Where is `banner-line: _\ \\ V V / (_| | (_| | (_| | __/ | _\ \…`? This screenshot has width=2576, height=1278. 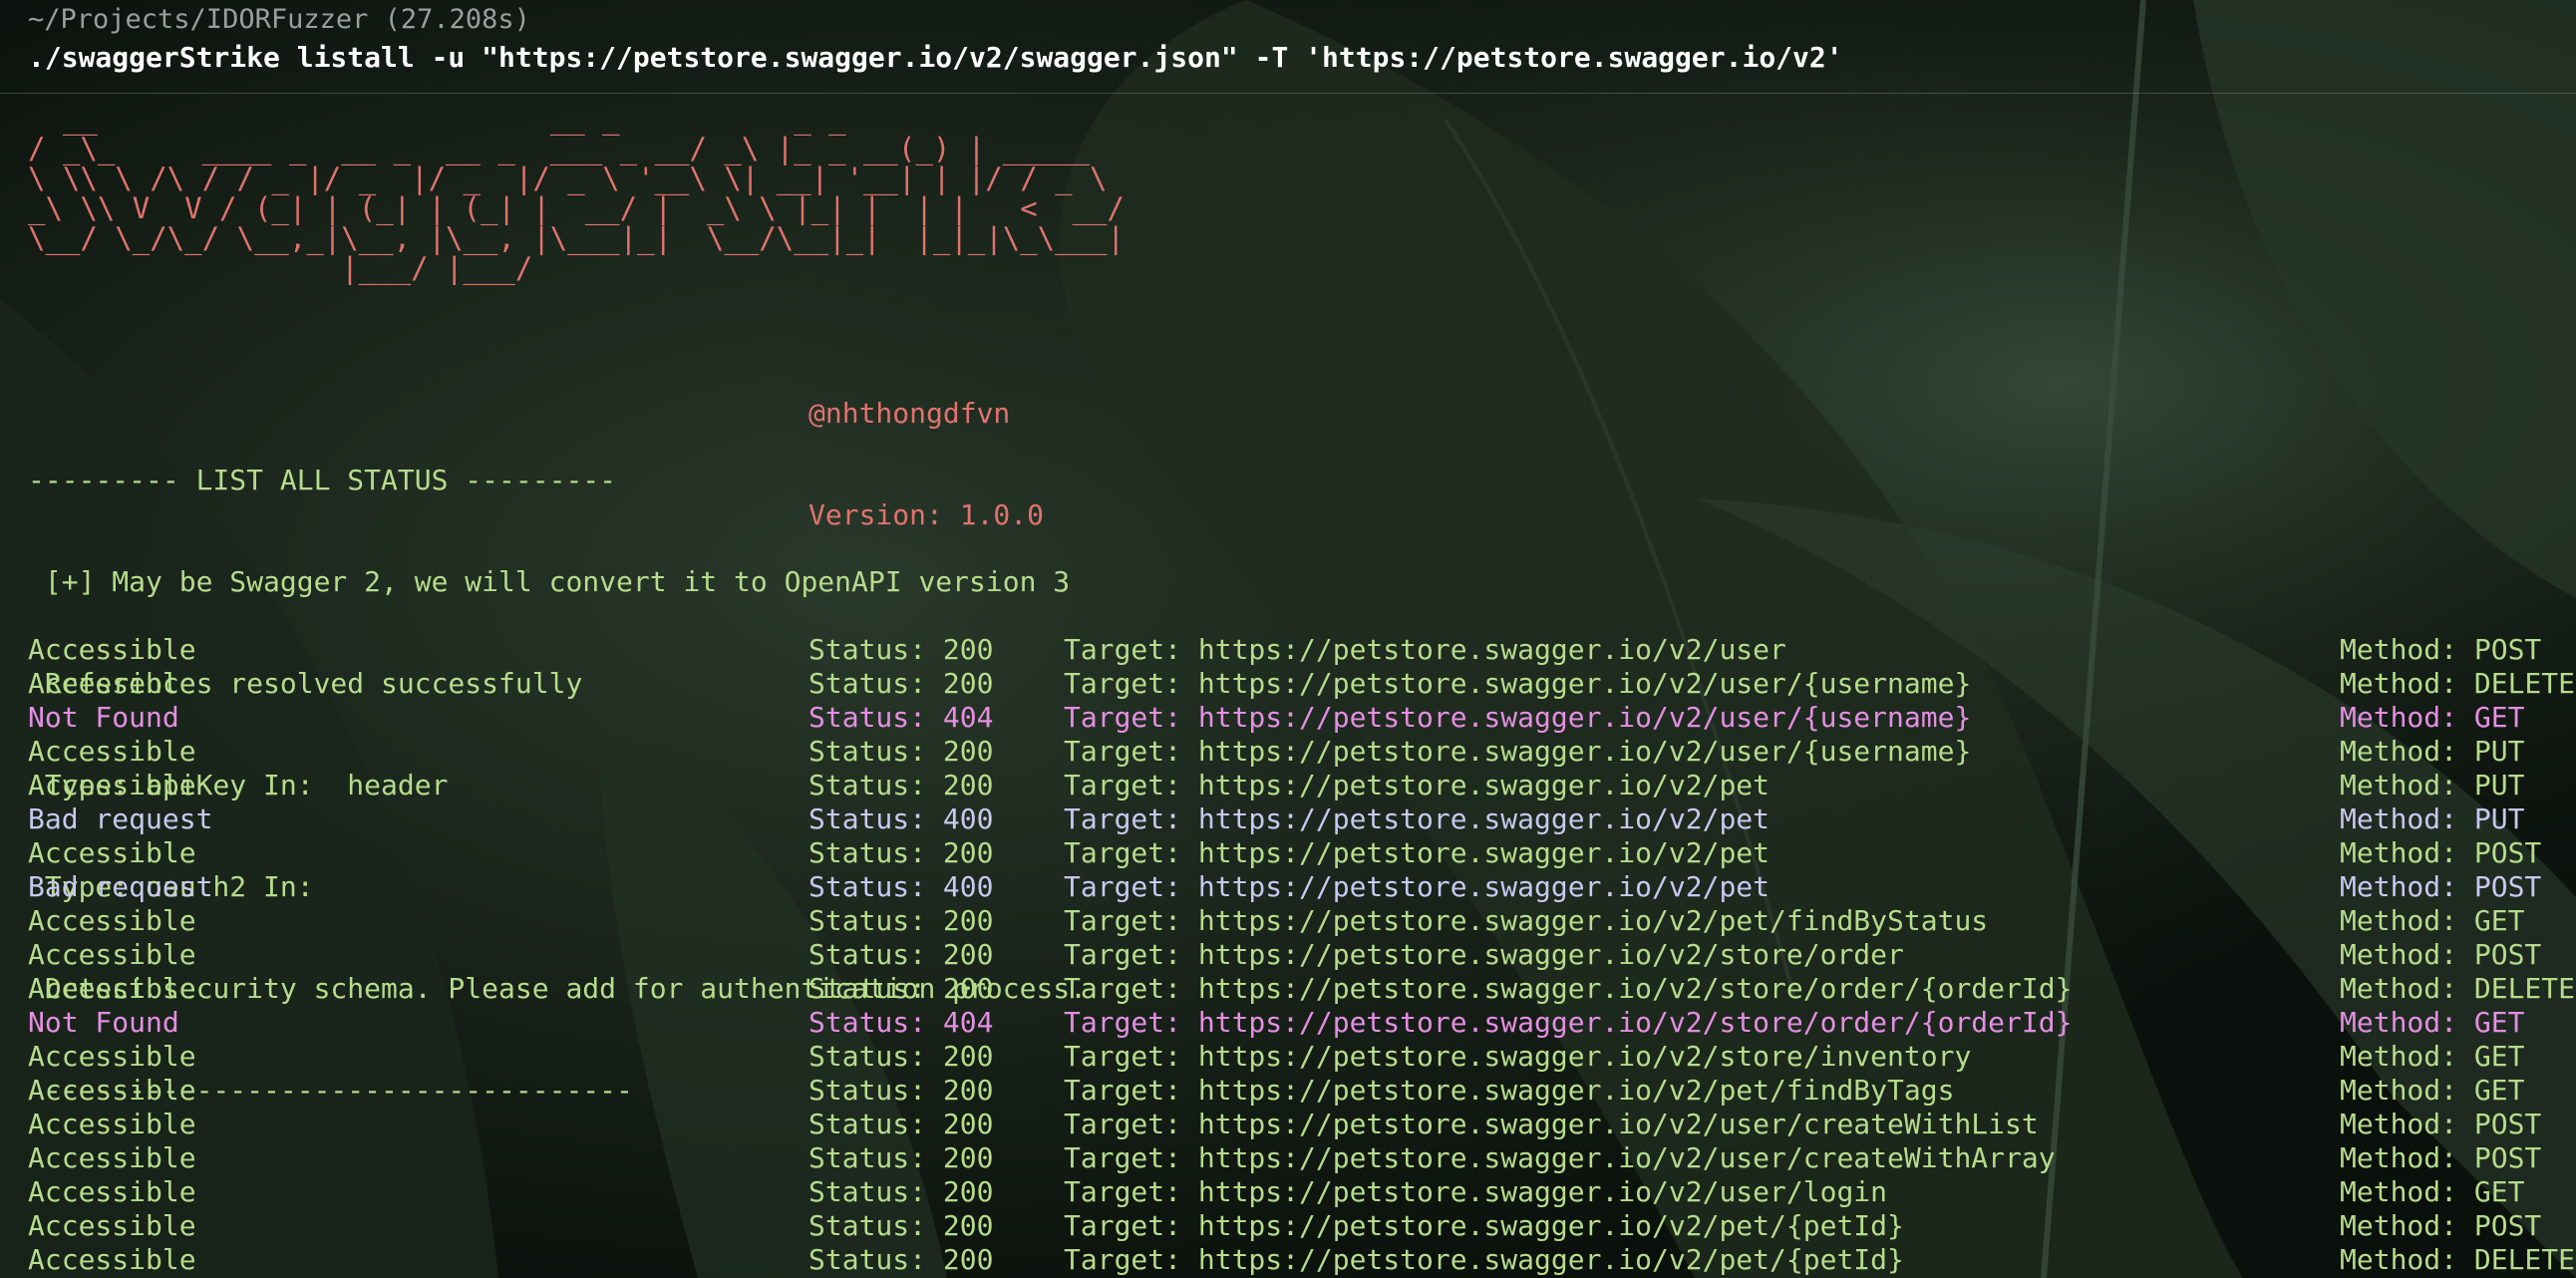 banner-line: _\ \\ V V / (_| | (_| | (_| | __/ | _\ \… is located at coordinates (576, 208).